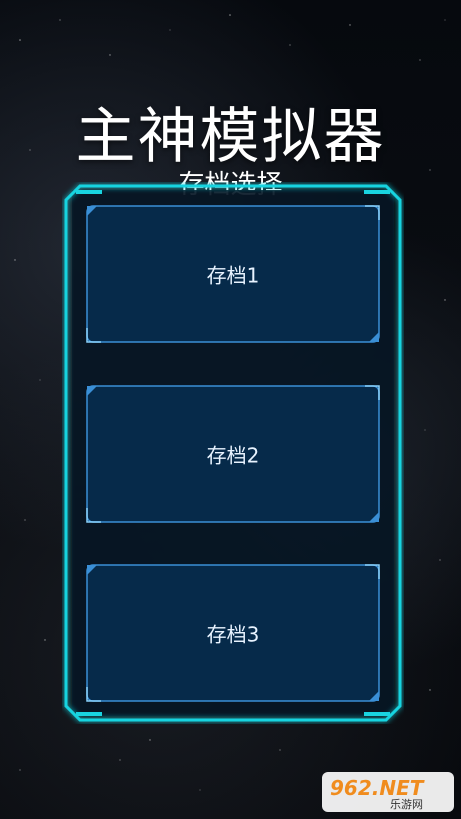 The height and width of the screenshot is (819, 461). I want to click on save-slot-2: 存档2, so click(233, 454).